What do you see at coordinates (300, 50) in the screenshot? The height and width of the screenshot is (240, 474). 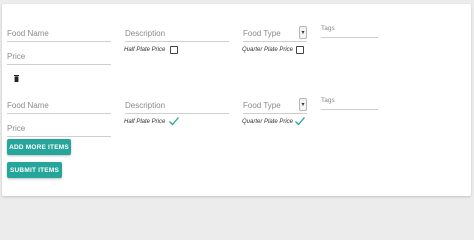 I see `quarter-plate-checkbox` at bounding box center [300, 50].